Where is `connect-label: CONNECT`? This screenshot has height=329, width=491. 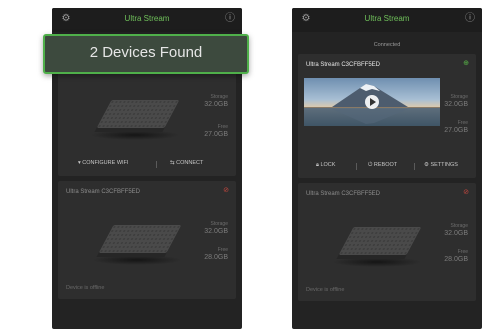
connect-label: CONNECT is located at coordinates (190, 163).